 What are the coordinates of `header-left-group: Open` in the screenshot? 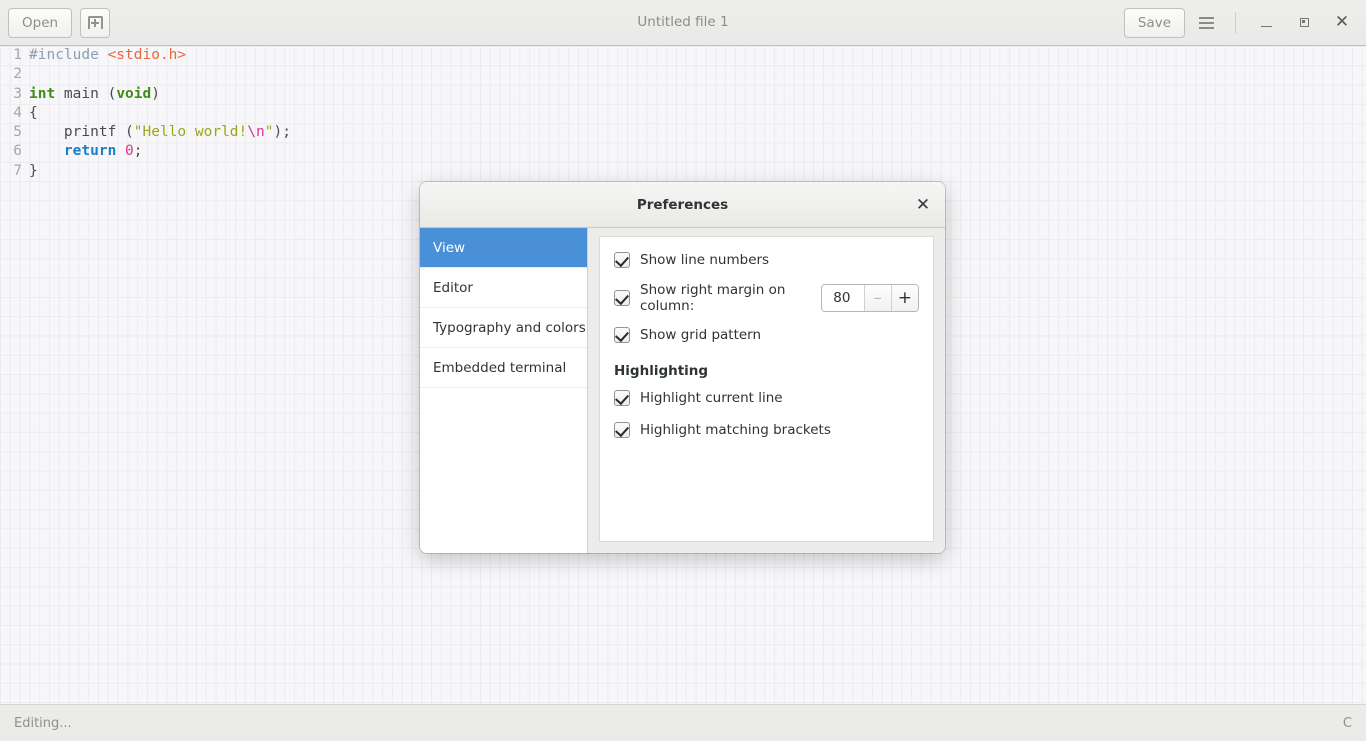 It's located at (59, 22).